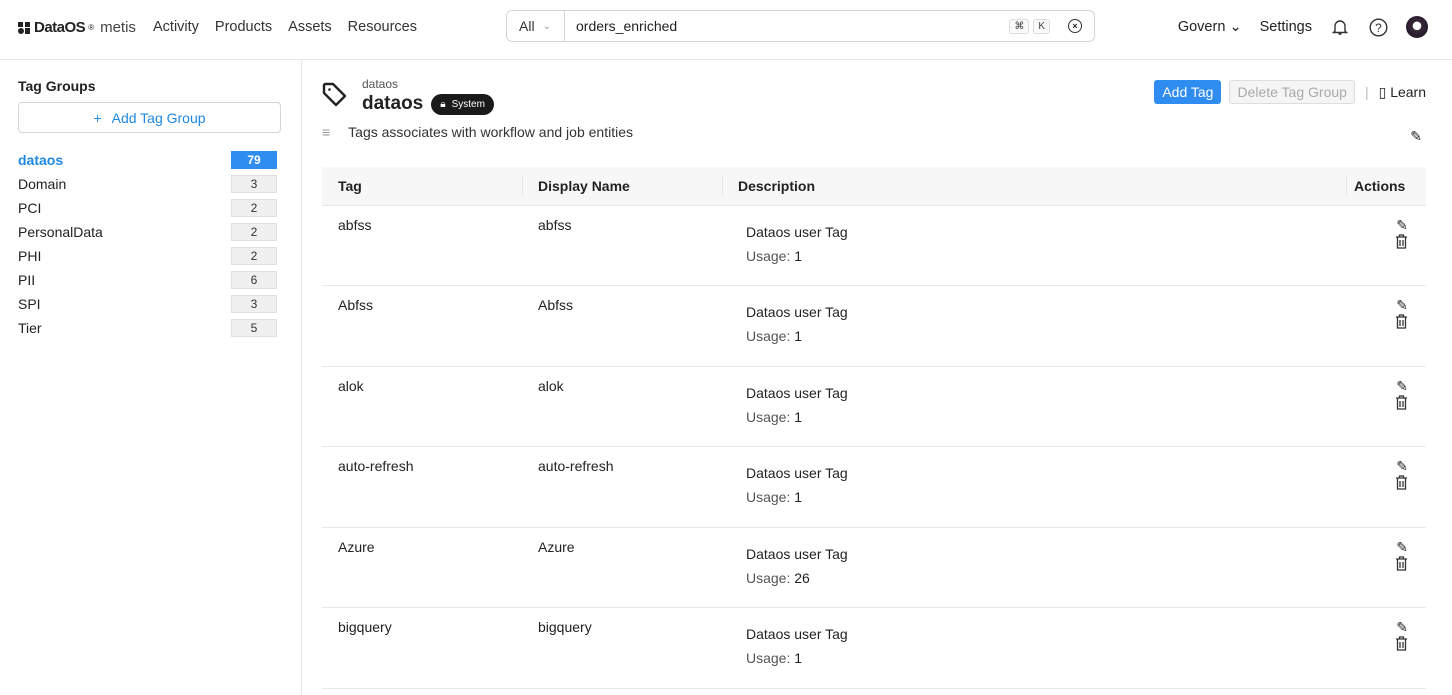 The height and width of the screenshot is (695, 1452). I want to click on logo: DataOS ® metis, so click(77, 27).